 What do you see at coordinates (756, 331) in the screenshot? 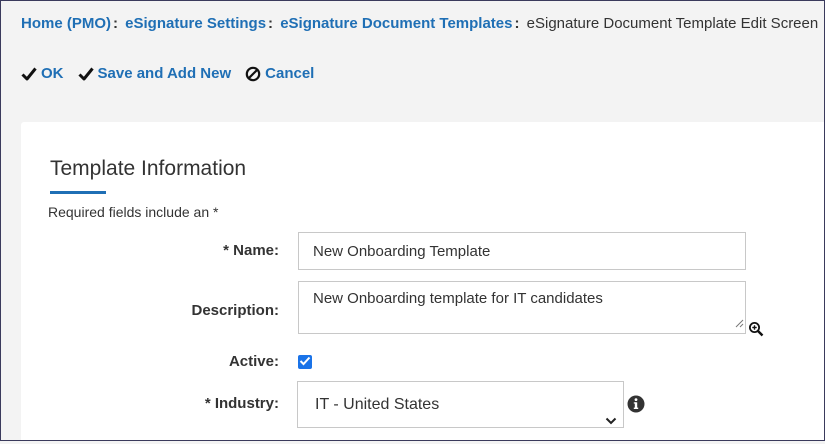
I see `zoom-in-icon` at bounding box center [756, 331].